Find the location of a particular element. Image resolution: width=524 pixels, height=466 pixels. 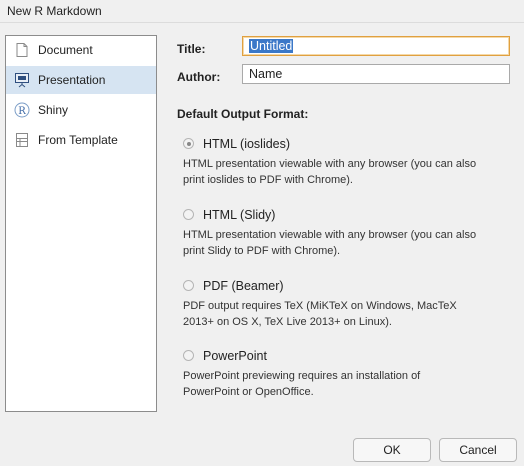

author-input: Name is located at coordinates (376, 74).